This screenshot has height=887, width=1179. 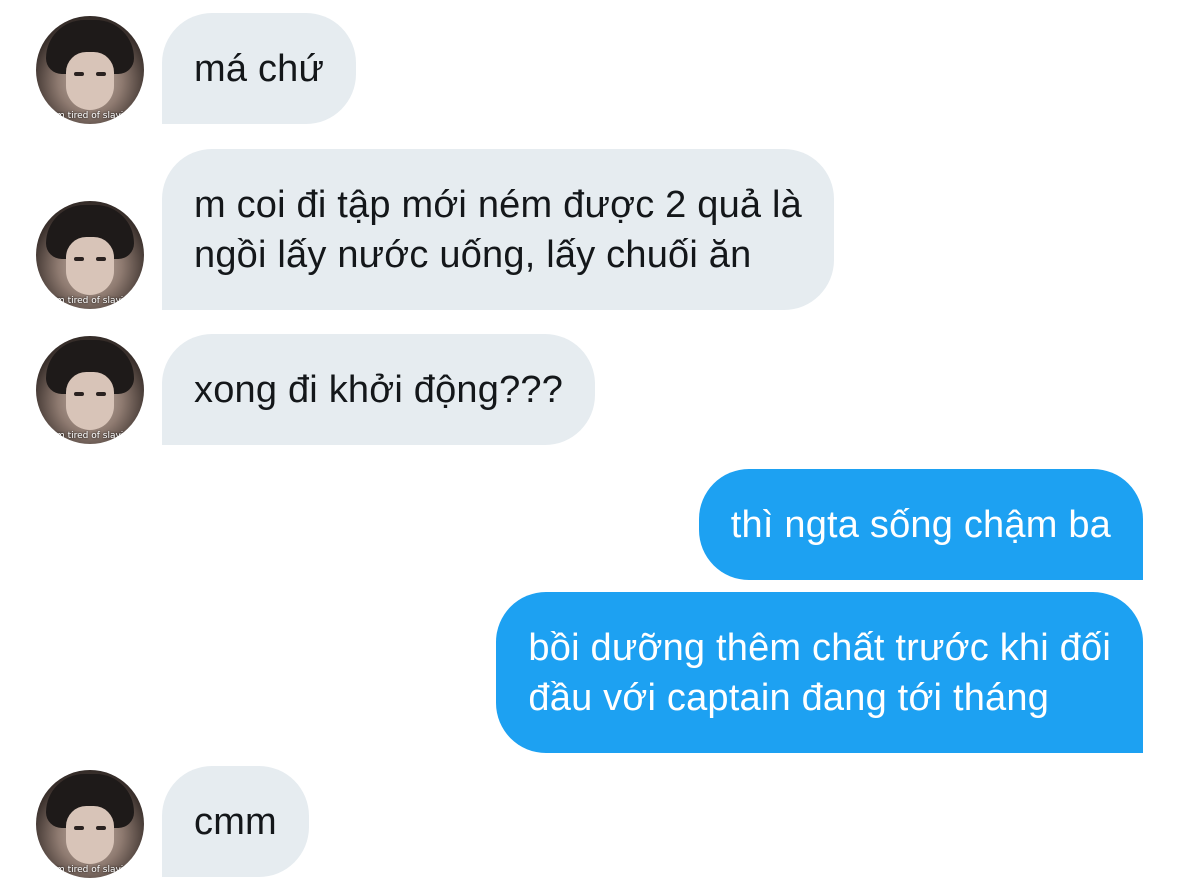 I want to click on incoming-message-bubble: má chứ, so click(x=259, y=68).